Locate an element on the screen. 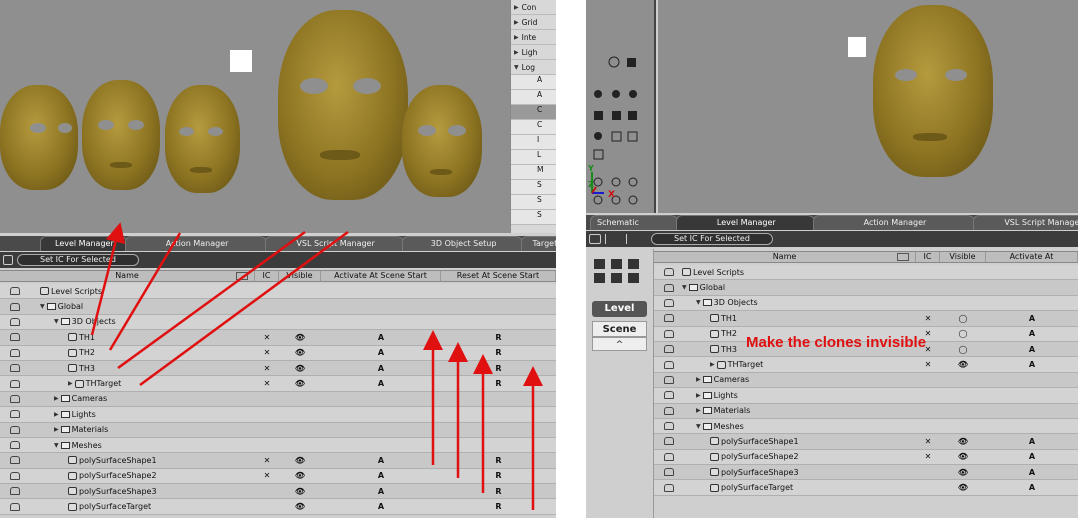 The image size is (1078, 518). hierarchy-row: polySurfaceTarget 👁 A is located at coordinates (866, 488).